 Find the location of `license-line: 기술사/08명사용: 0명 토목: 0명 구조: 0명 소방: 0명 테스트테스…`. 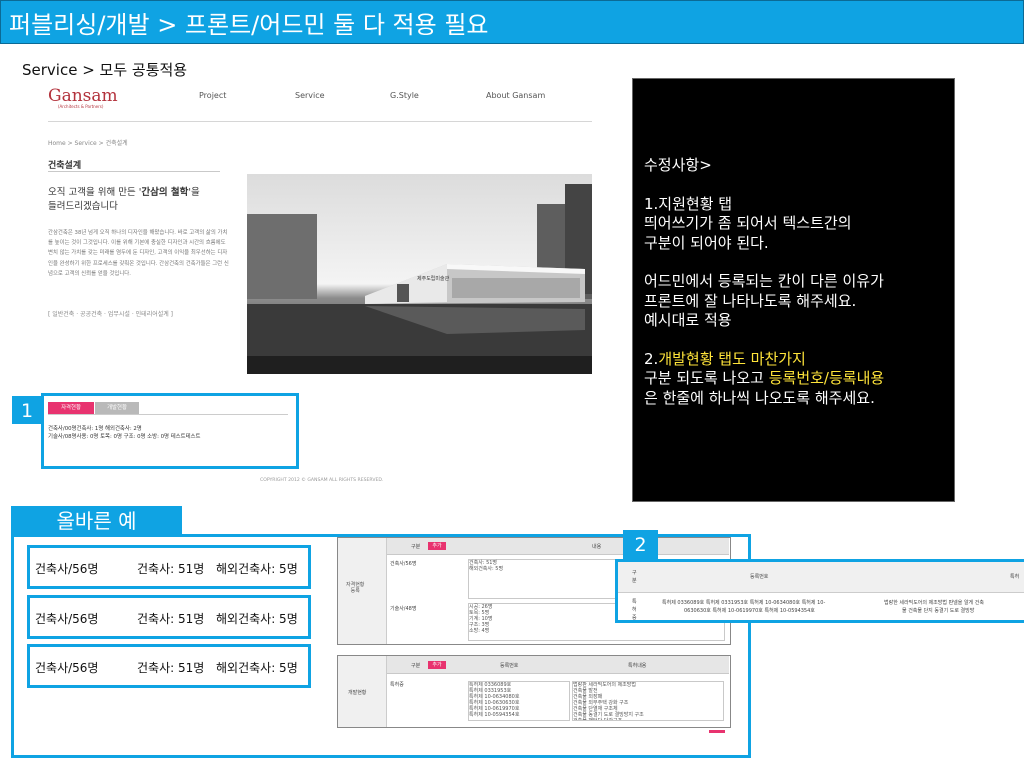

license-line: 기술사/08명사용: 0명 토목: 0명 구조: 0명 소방: 0명 테스트테스… is located at coordinates (124, 437).